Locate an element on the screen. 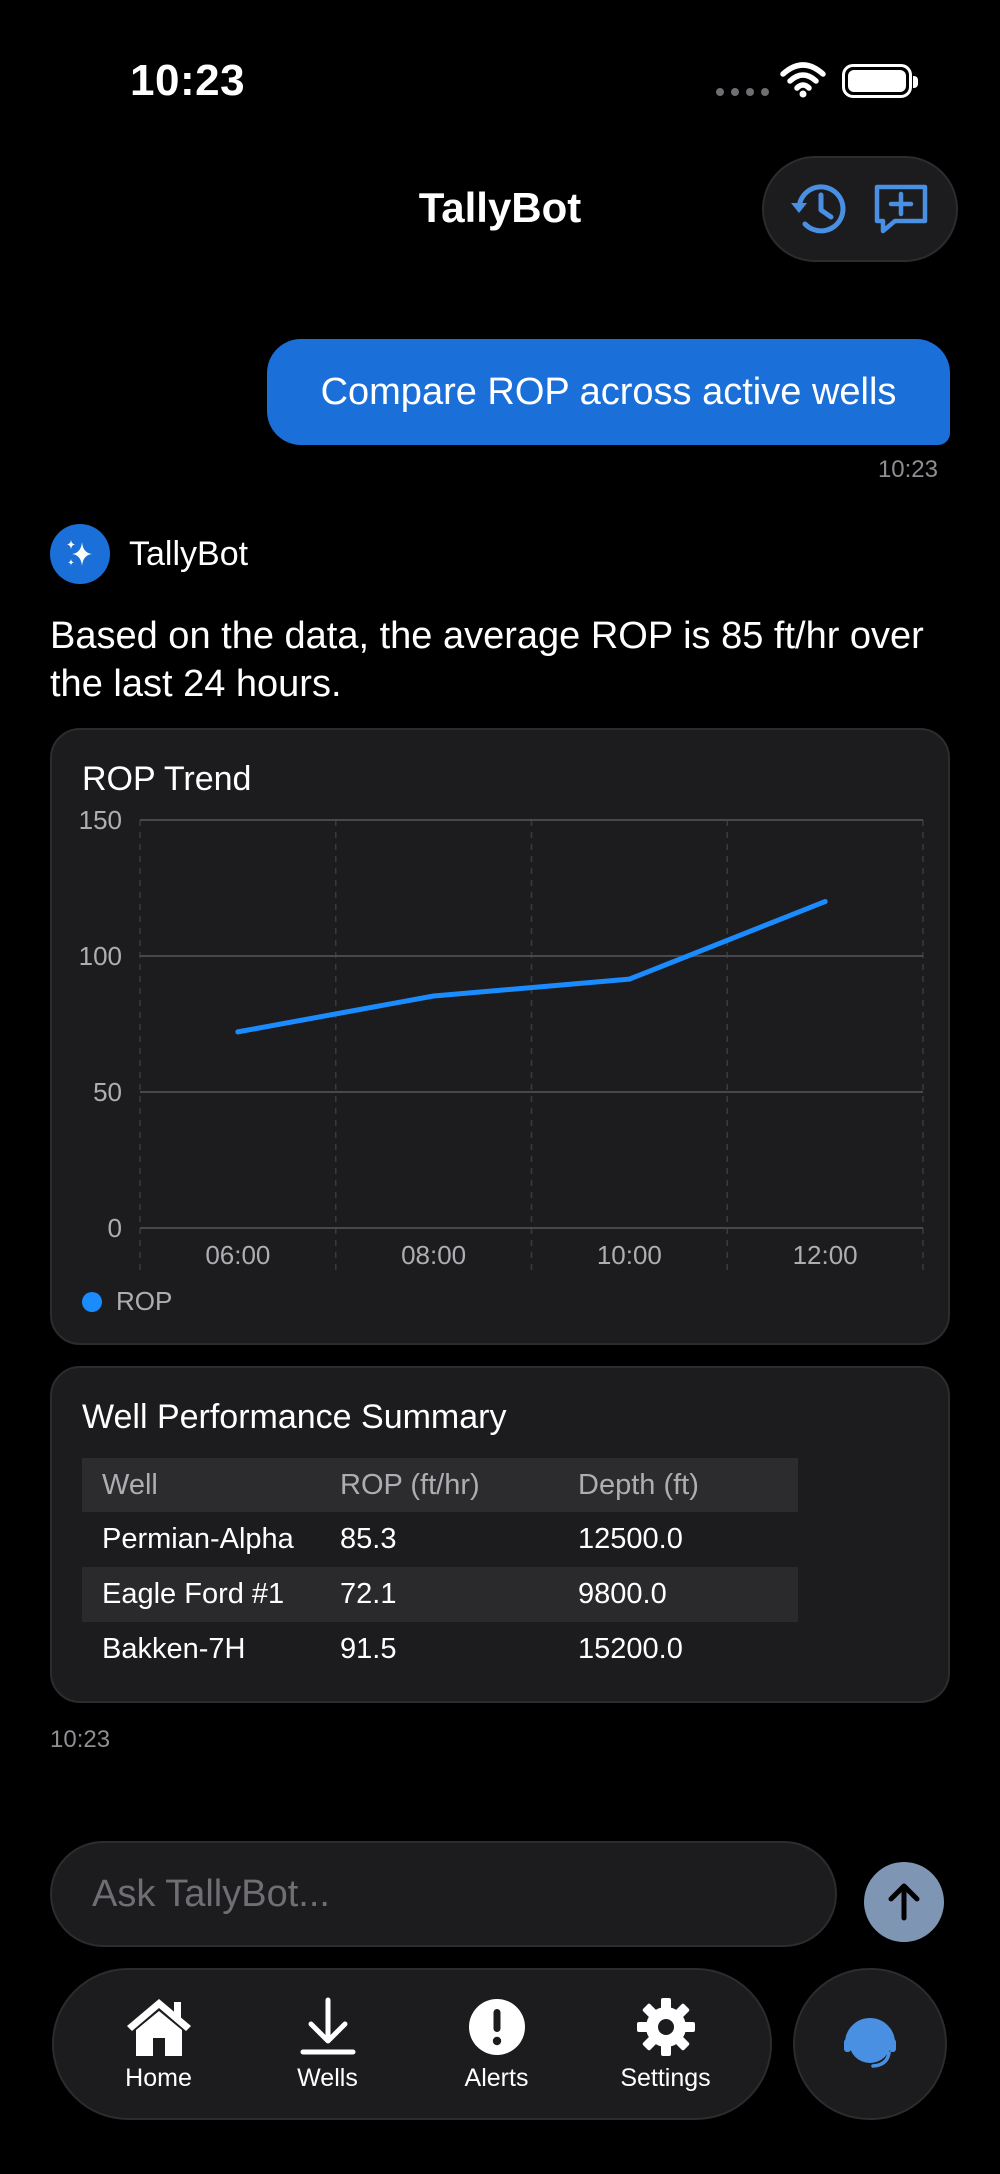 Image resolution: width=1000 pixels, height=2174 pixels. assistant-headset-icon is located at coordinates (870, 2043).